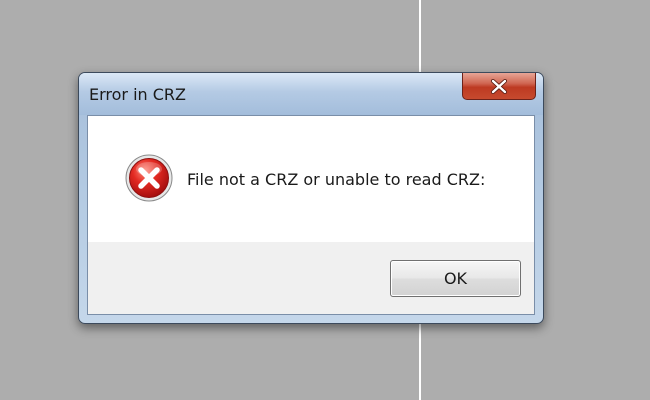 This screenshot has height=400, width=650. I want to click on window-title: Error in CRZ, so click(138, 94).